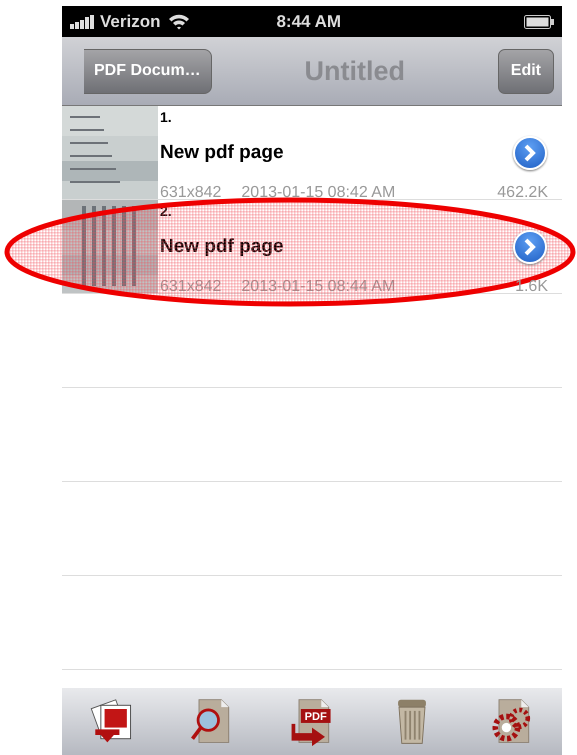  What do you see at coordinates (526, 71) in the screenshot?
I see `edit-button: Edit` at bounding box center [526, 71].